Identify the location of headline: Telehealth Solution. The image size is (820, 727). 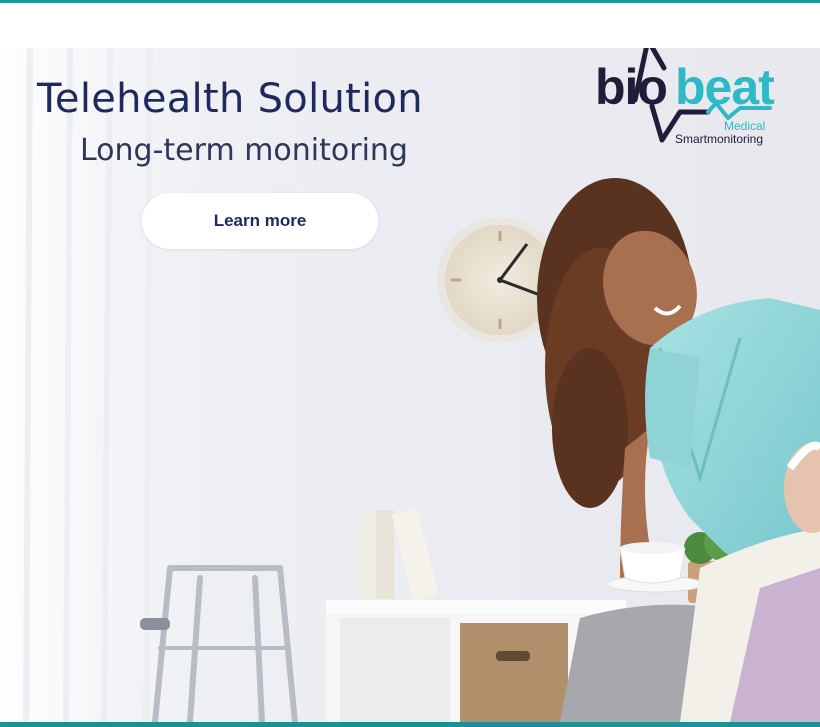
(230, 99).